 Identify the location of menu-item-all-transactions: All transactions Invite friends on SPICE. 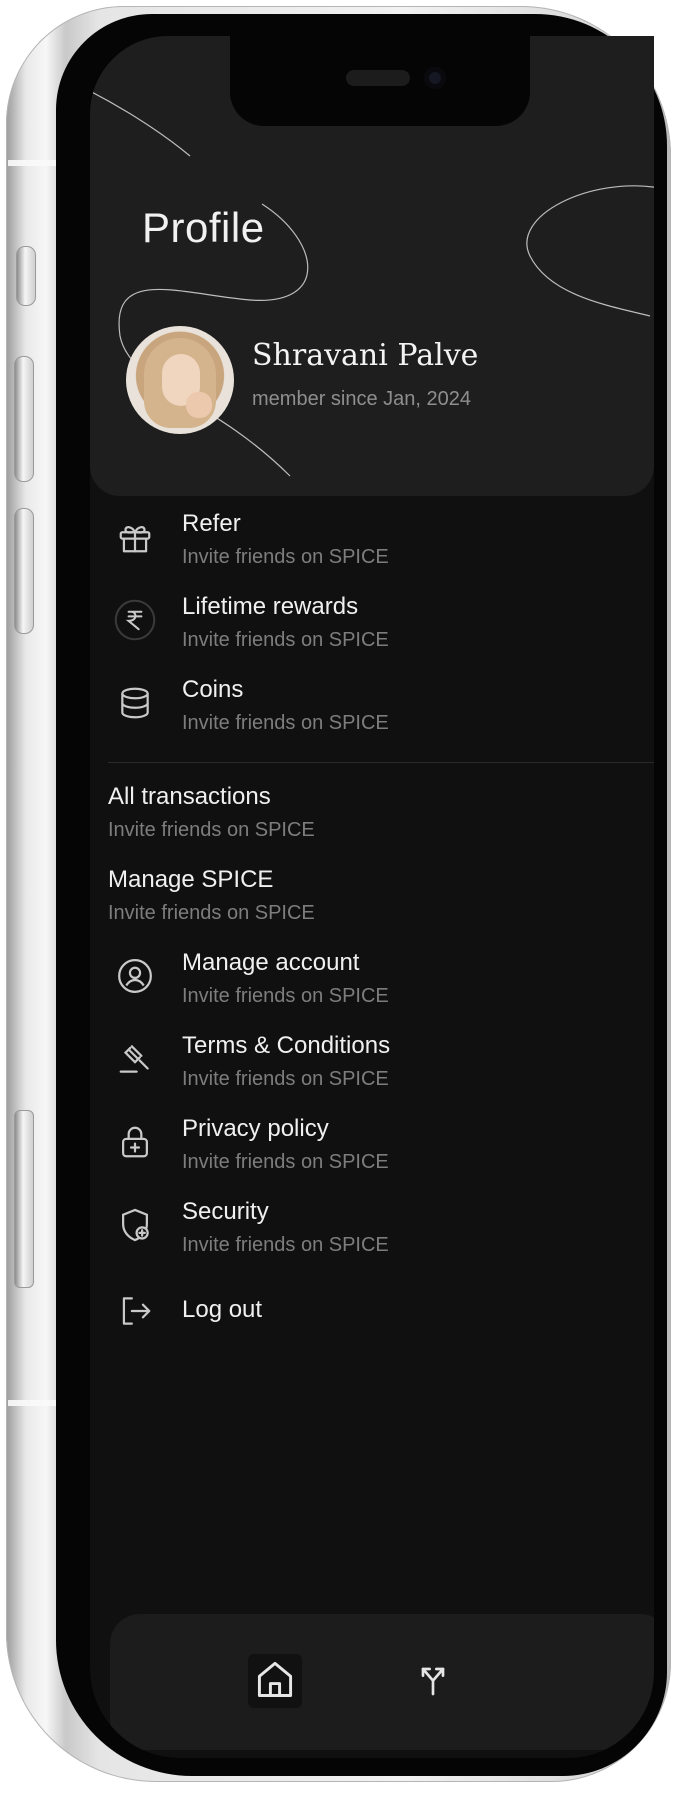
(372, 814).